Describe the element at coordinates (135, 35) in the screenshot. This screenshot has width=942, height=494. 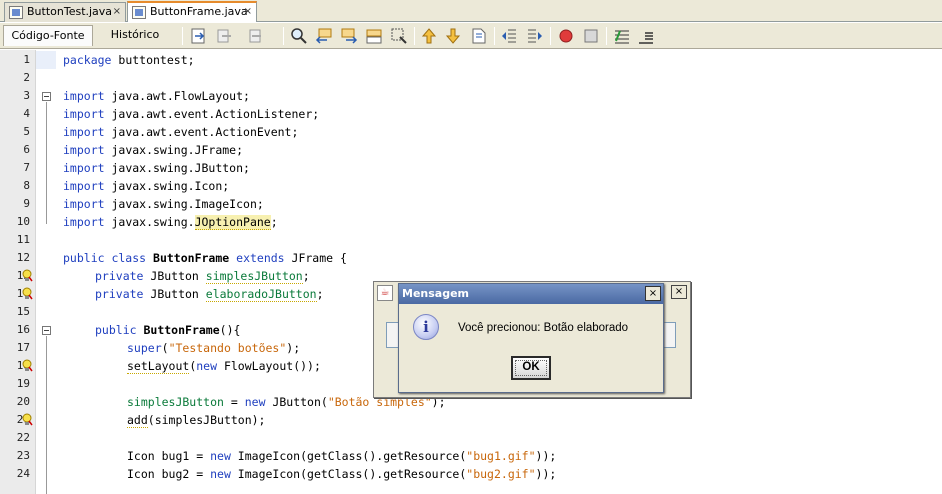
I see `tab-history: Histórico` at that location.